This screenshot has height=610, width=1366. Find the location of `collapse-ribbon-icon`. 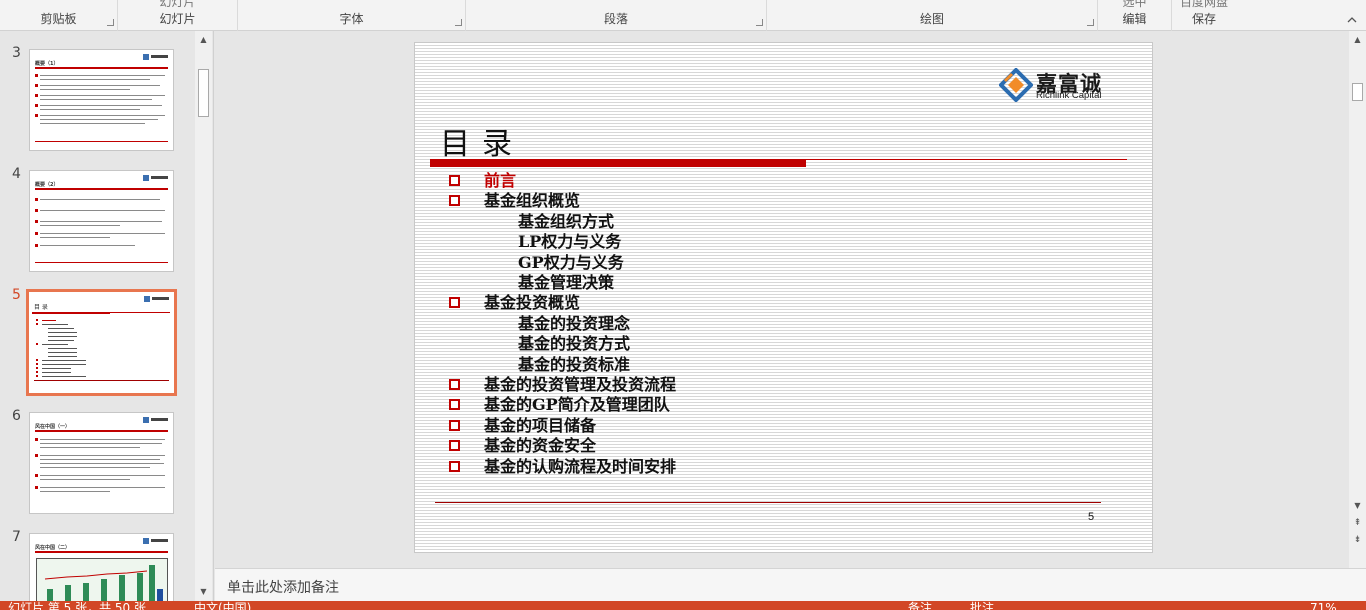

collapse-ribbon-icon is located at coordinates (1352, 20).